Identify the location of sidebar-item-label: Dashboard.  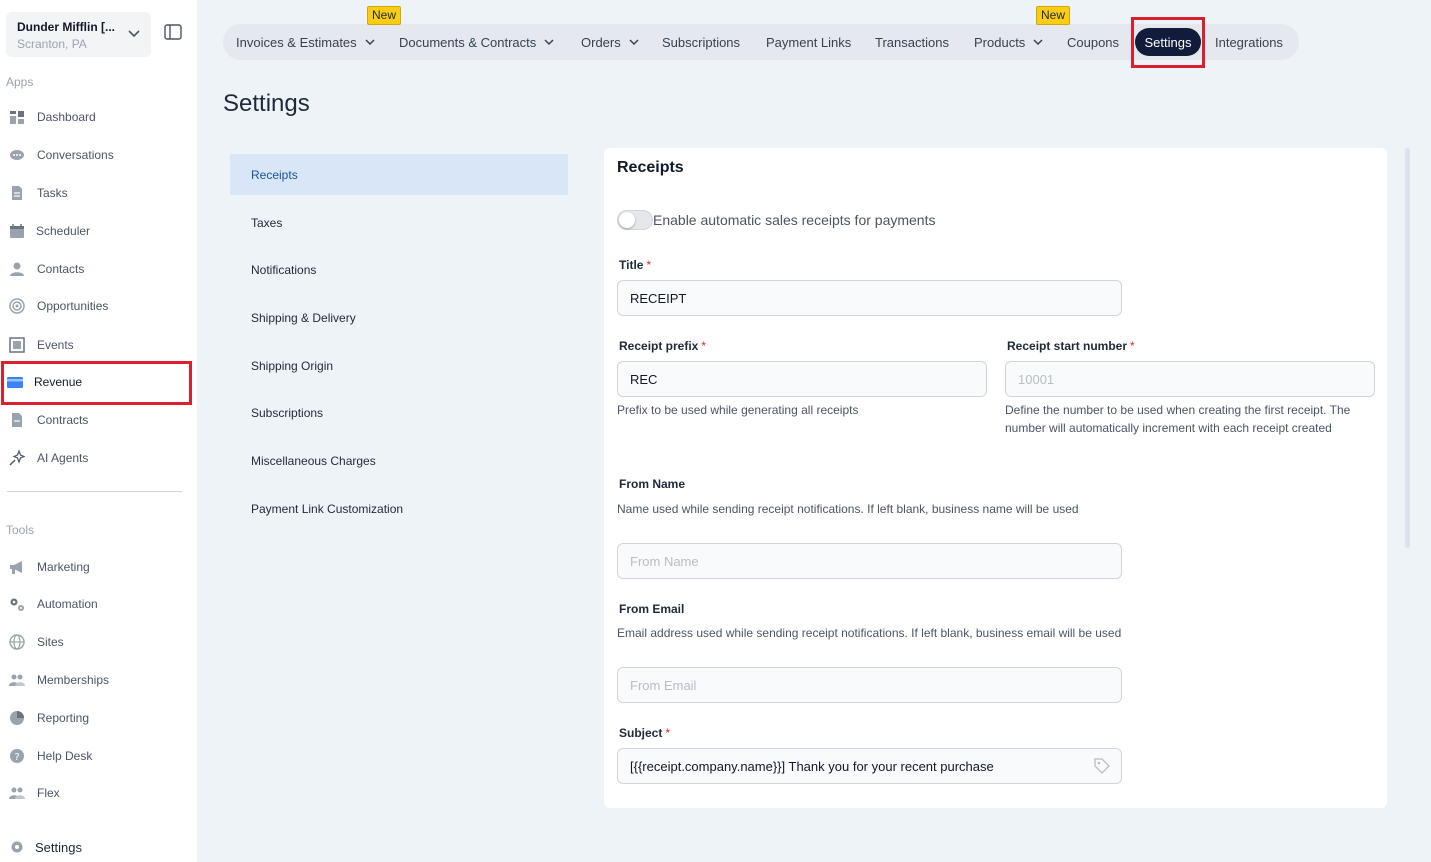
(66, 117).